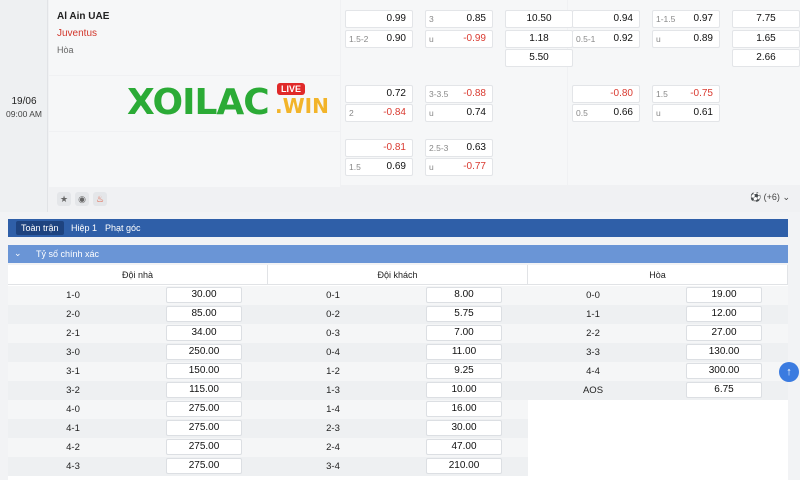  I want to click on odds-cell: 1.65, so click(766, 39).